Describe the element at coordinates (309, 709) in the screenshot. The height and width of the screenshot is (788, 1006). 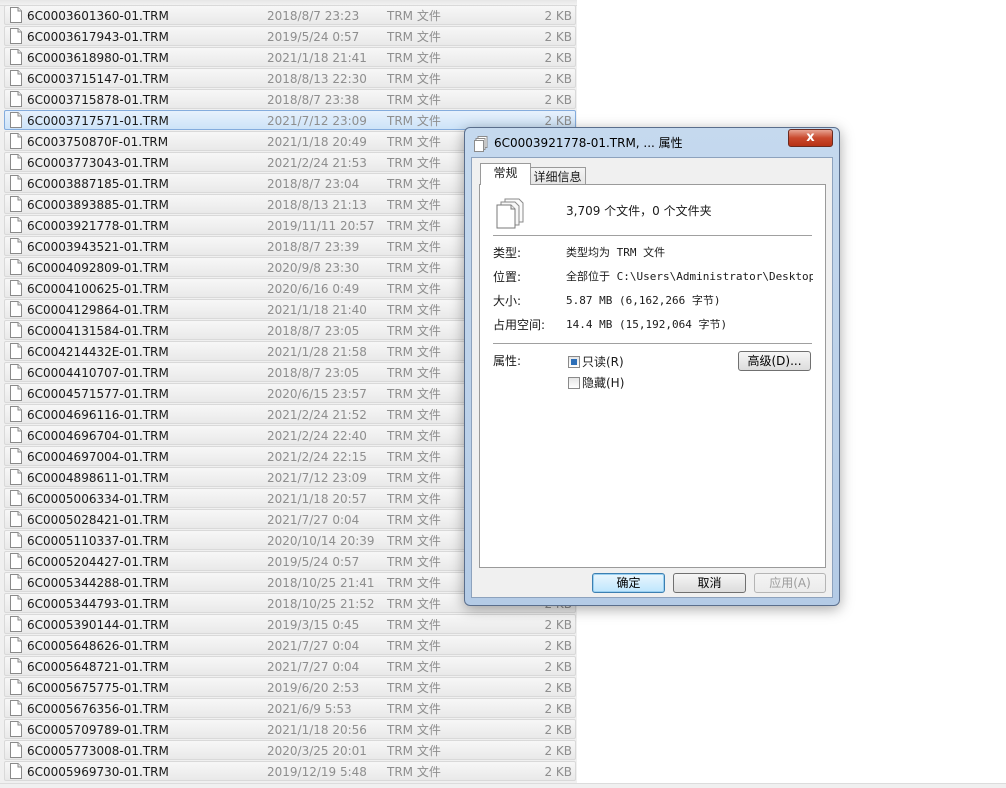
I see `file-modified: 2021/6/9 5:53` at that location.